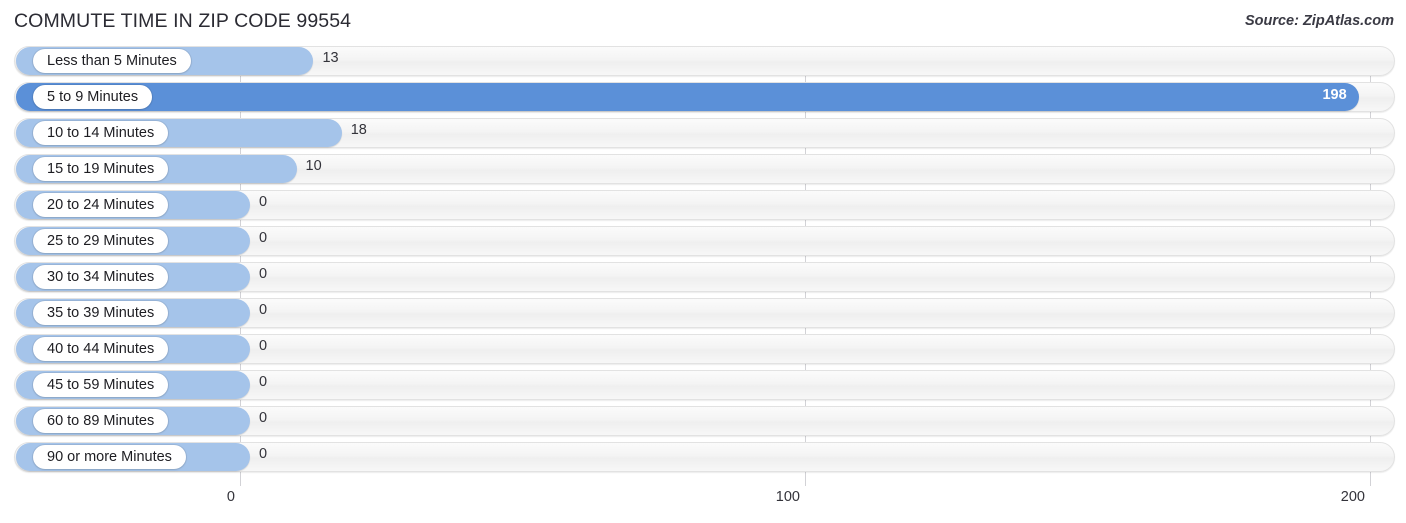  What do you see at coordinates (703, 457) in the screenshot?
I see `bar-row: 90 or more Minutes 0` at bounding box center [703, 457].